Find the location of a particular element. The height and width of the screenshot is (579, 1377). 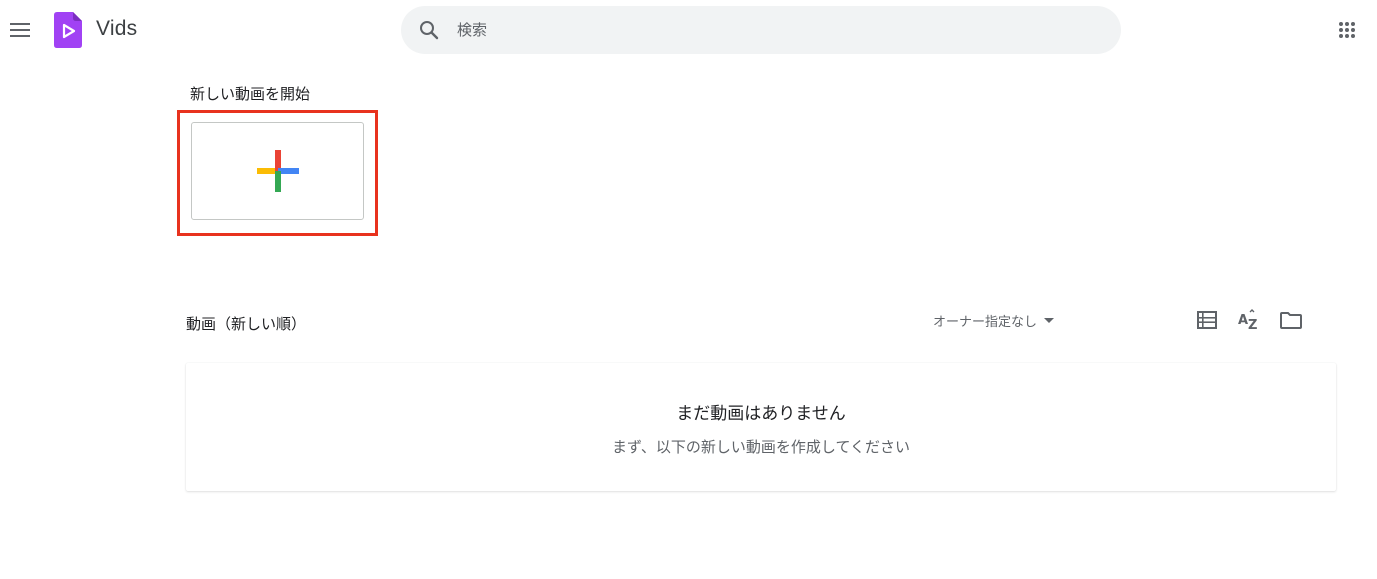

owner-filter-label: オーナー指定なし is located at coordinates (985, 322).